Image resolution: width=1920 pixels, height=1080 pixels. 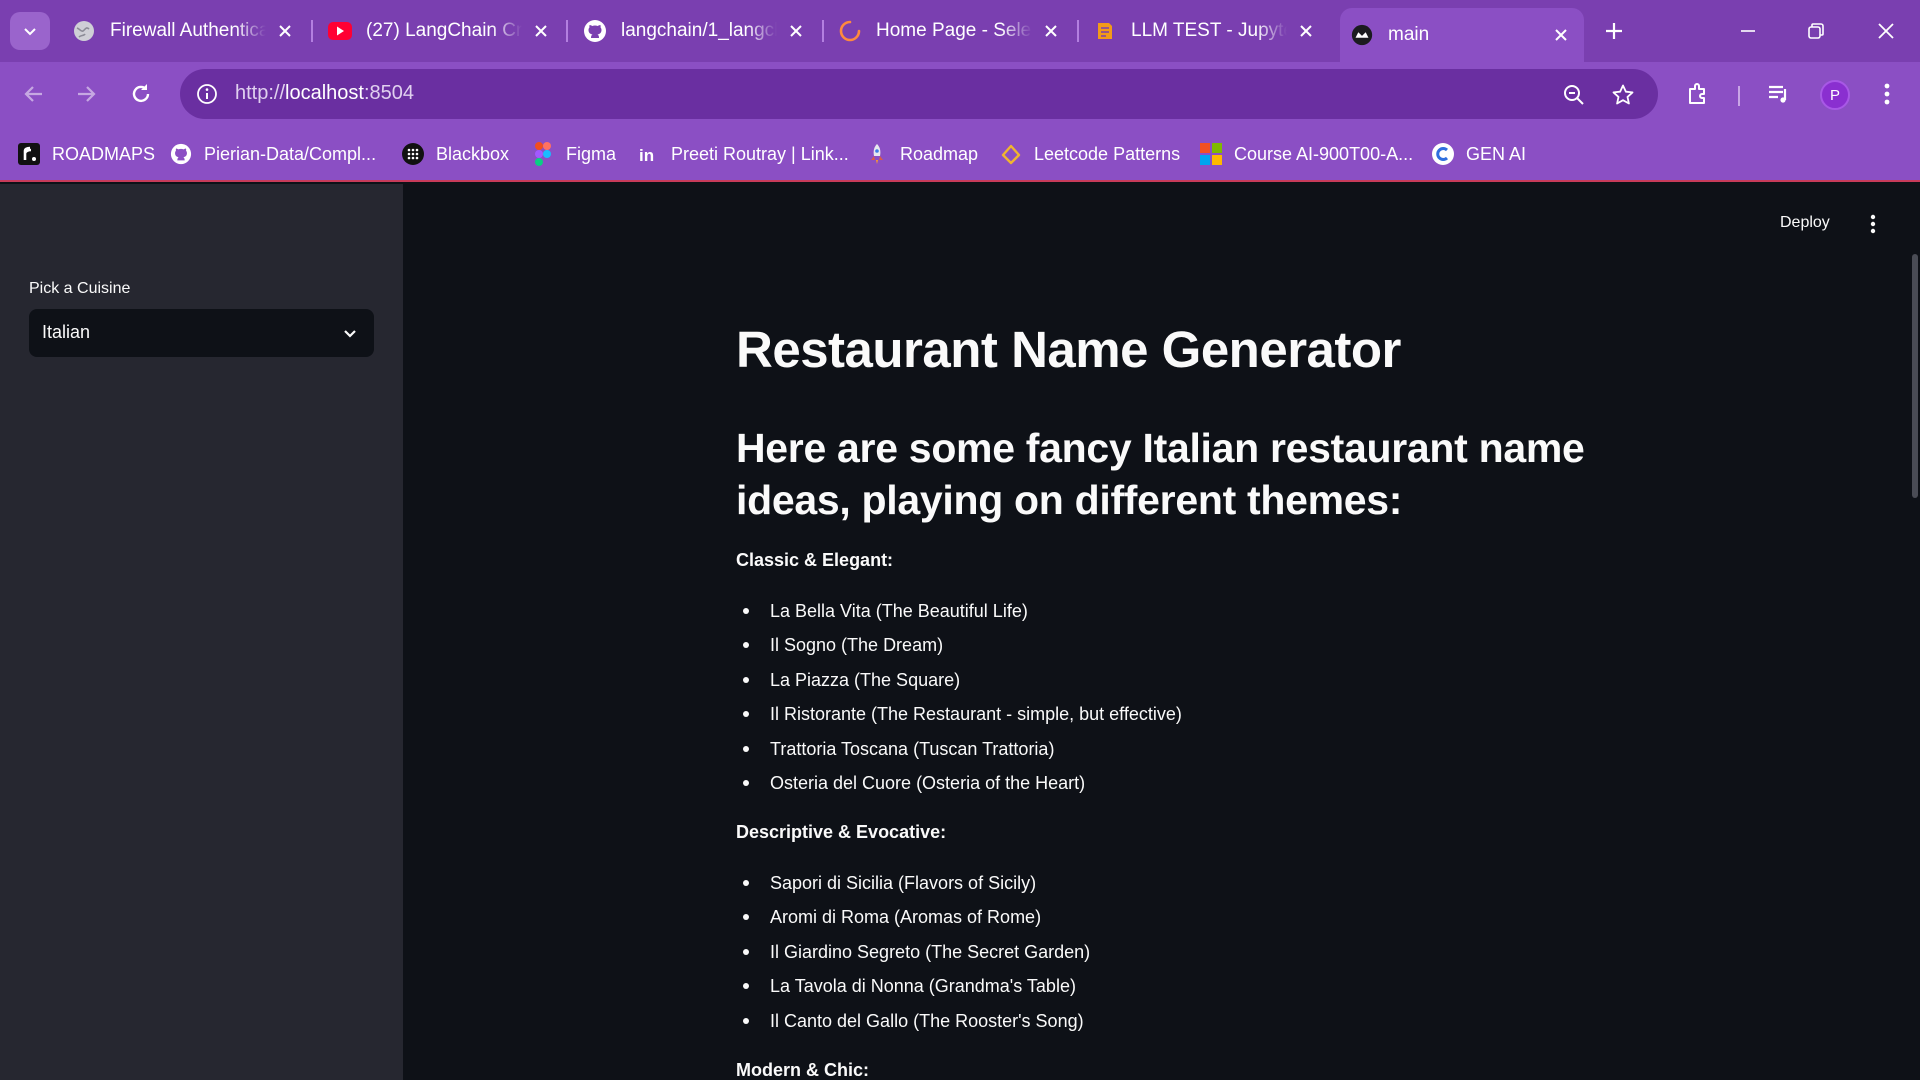 I want to click on cuisine-select: Italian, so click(x=201, y=333).